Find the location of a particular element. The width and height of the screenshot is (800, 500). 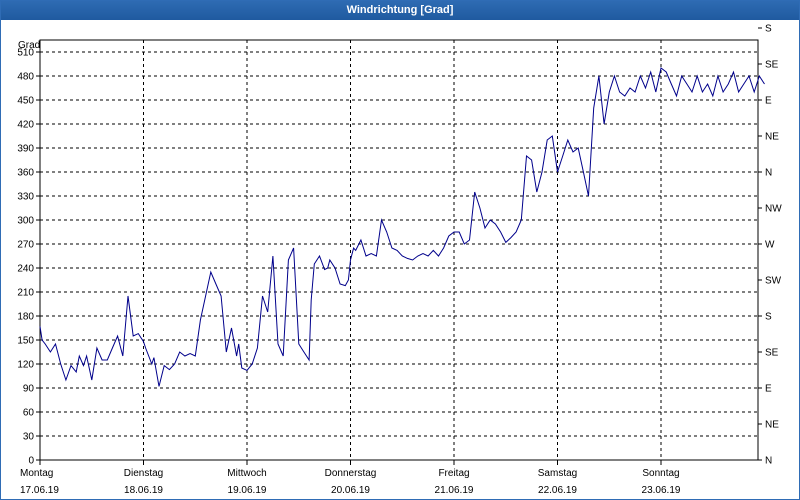

x-date-label: 18.06.19 is located at coordinates (143, 490).